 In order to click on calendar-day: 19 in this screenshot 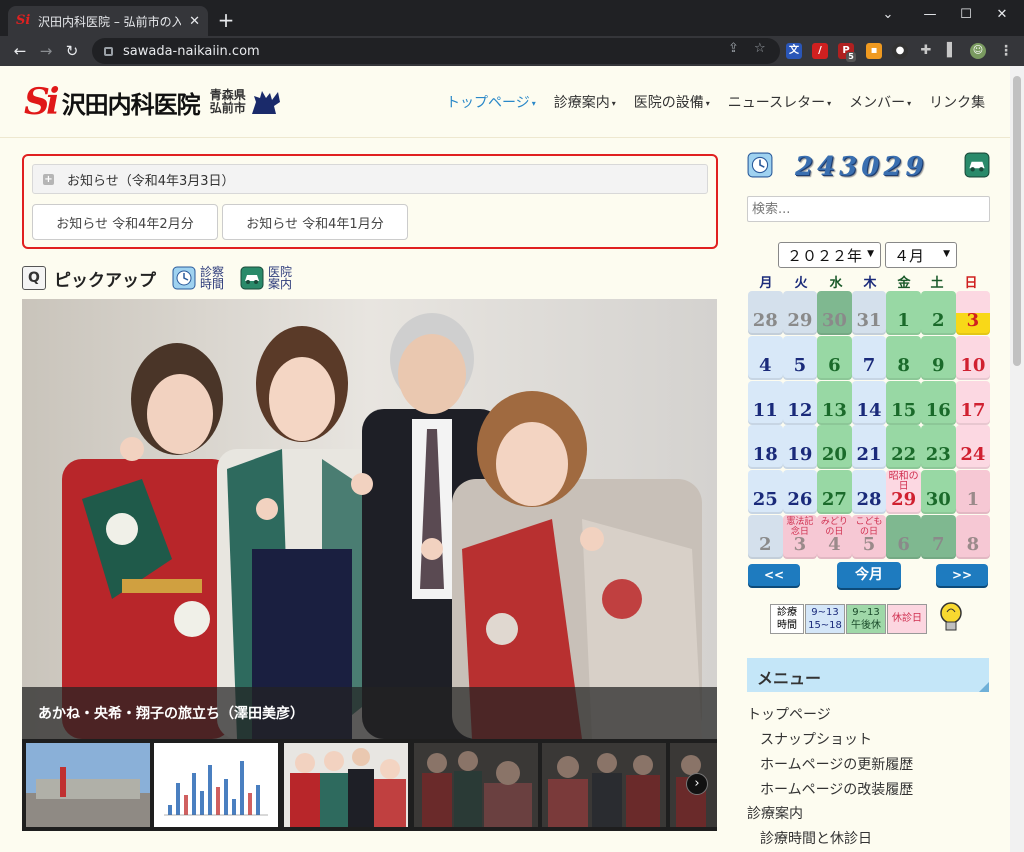, I will do `click(800, 447)`.